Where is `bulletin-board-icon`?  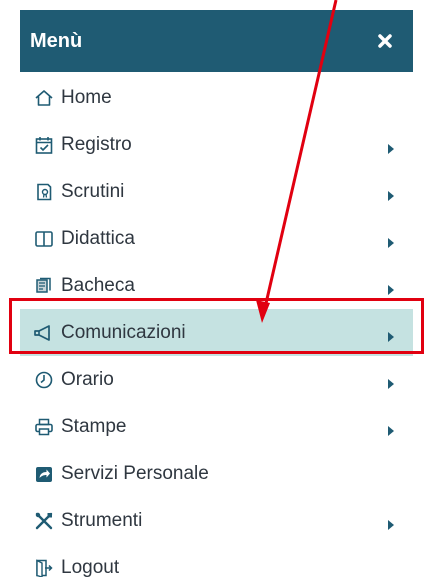 bulletin-board-icon is located at coordinates (44, 286).